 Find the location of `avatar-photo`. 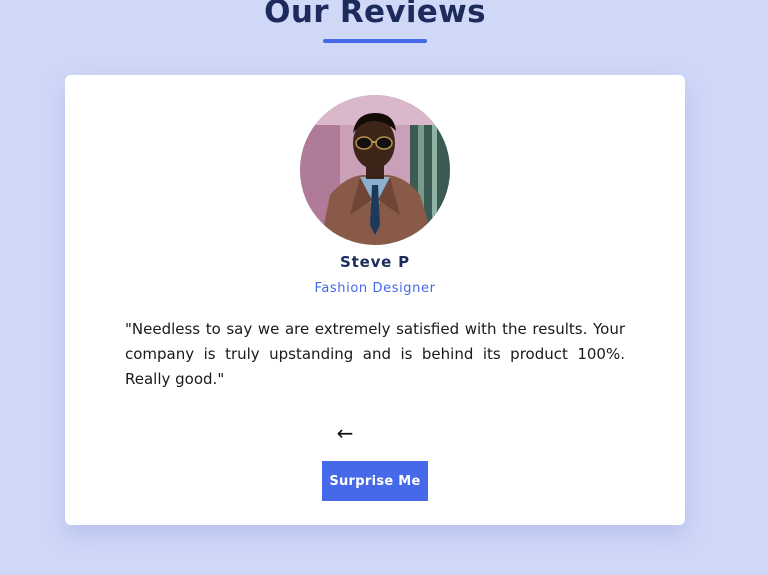

avatar-photo is located at coordinates (375, 170).